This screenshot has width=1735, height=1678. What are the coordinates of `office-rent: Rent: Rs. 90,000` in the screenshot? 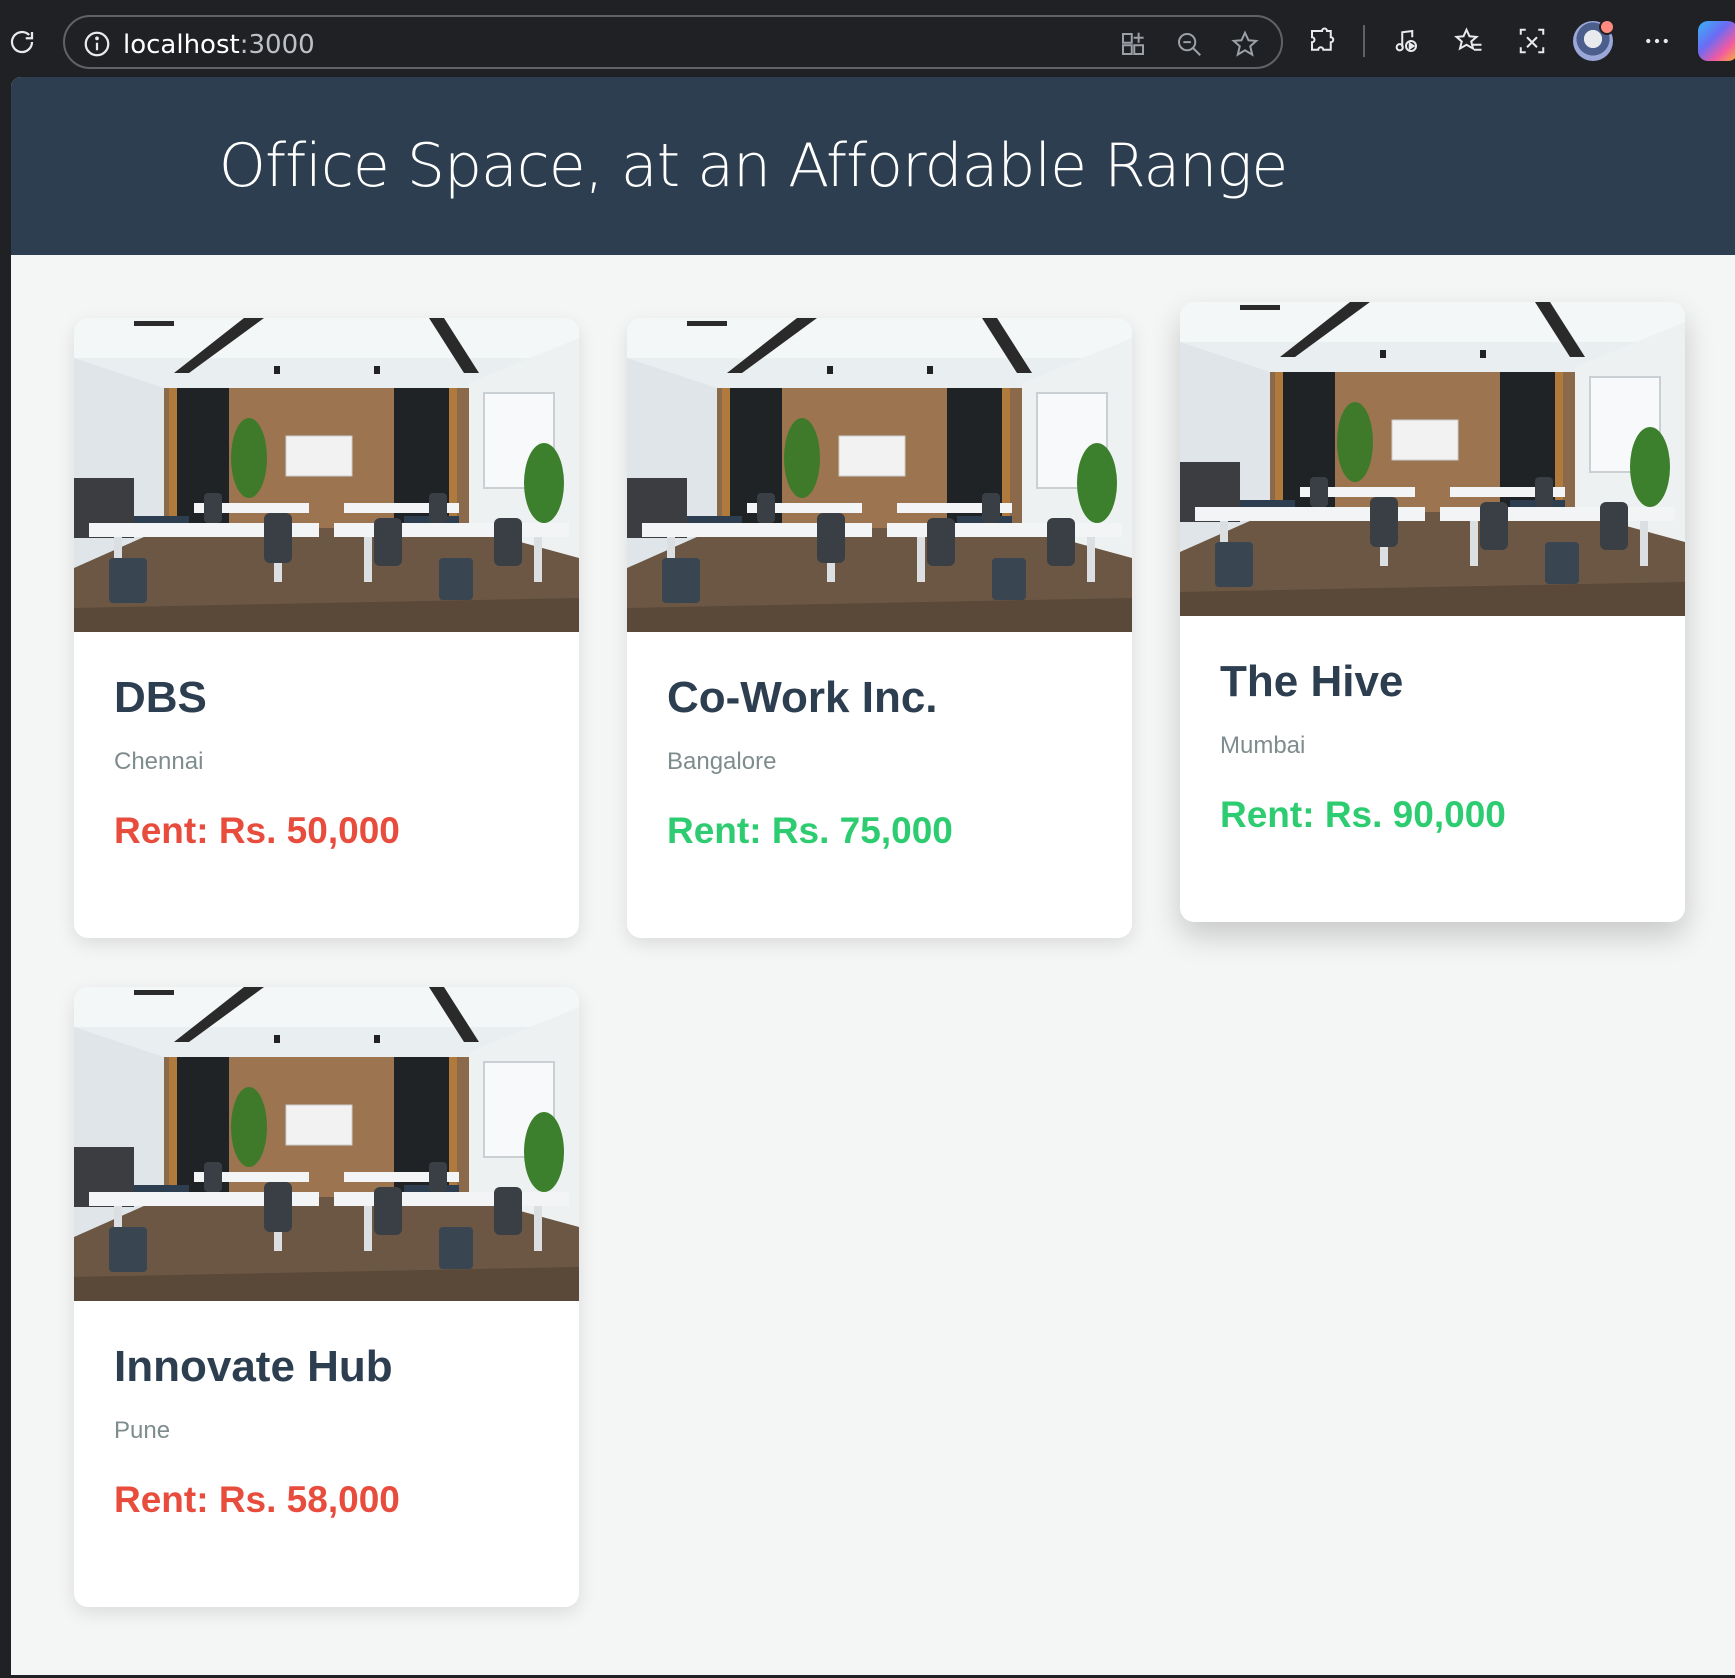 It's located at (1363, 814).